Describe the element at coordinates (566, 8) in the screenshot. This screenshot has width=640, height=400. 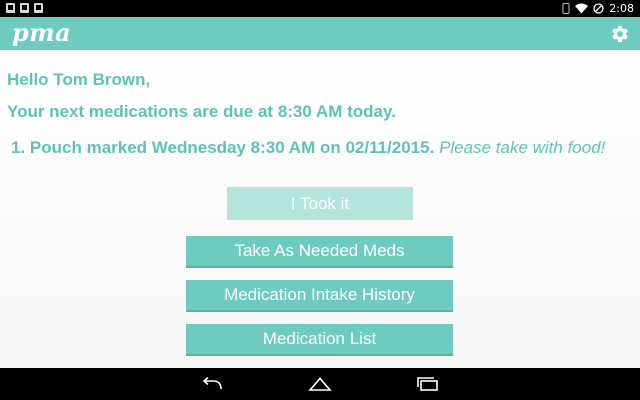
I see `vibrate-icon` at that location.